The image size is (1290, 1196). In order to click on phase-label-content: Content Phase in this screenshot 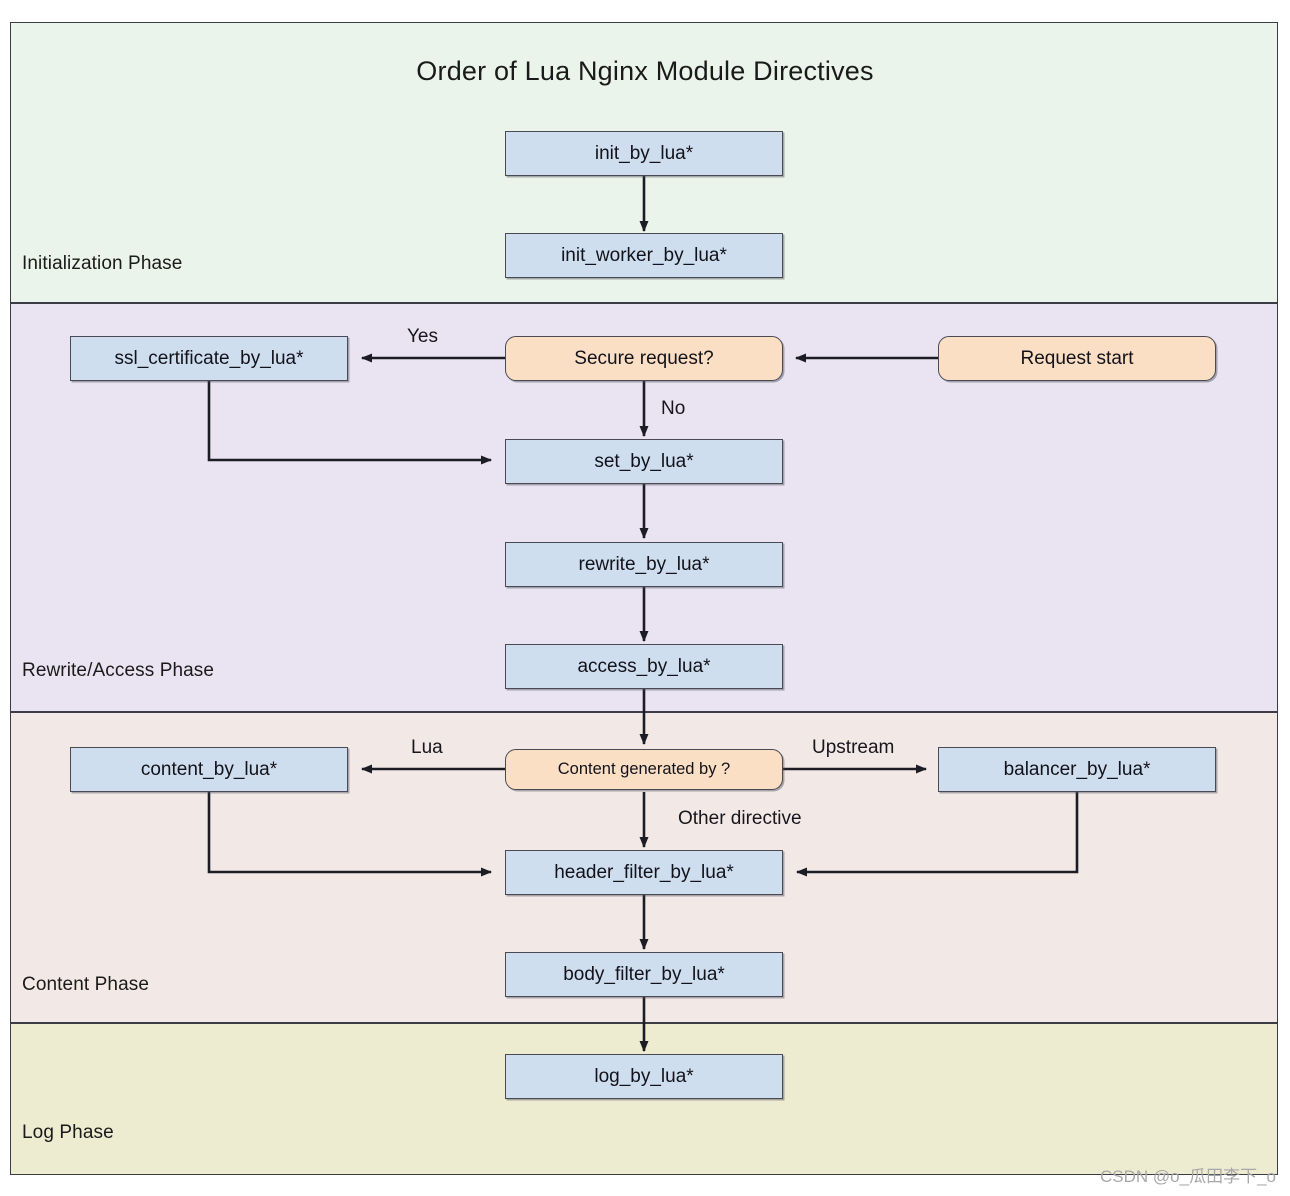, I will do `click(85, 984)`.